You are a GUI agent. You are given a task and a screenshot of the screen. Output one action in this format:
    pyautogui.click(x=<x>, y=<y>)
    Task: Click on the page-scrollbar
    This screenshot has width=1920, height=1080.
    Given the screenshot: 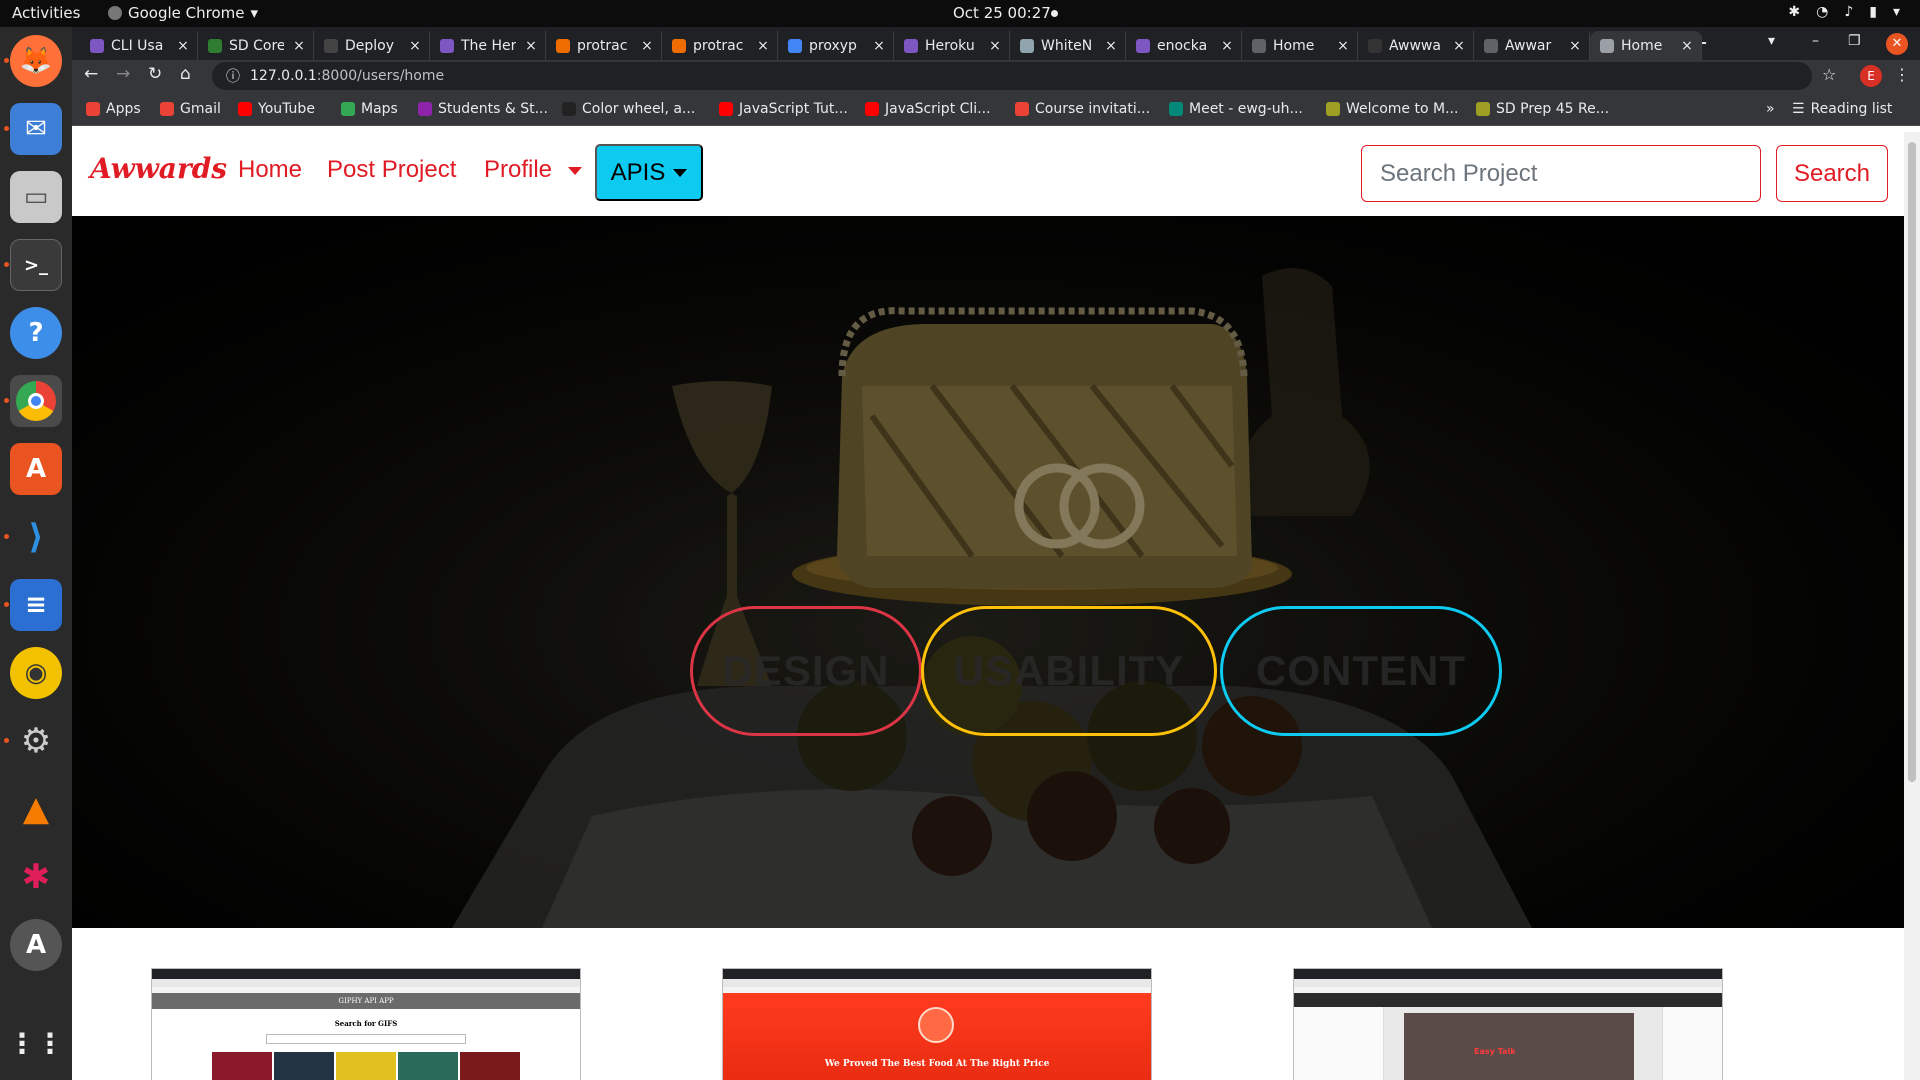 What is the action you would take?
    pyautogui.click(x=1912, y=606)
    